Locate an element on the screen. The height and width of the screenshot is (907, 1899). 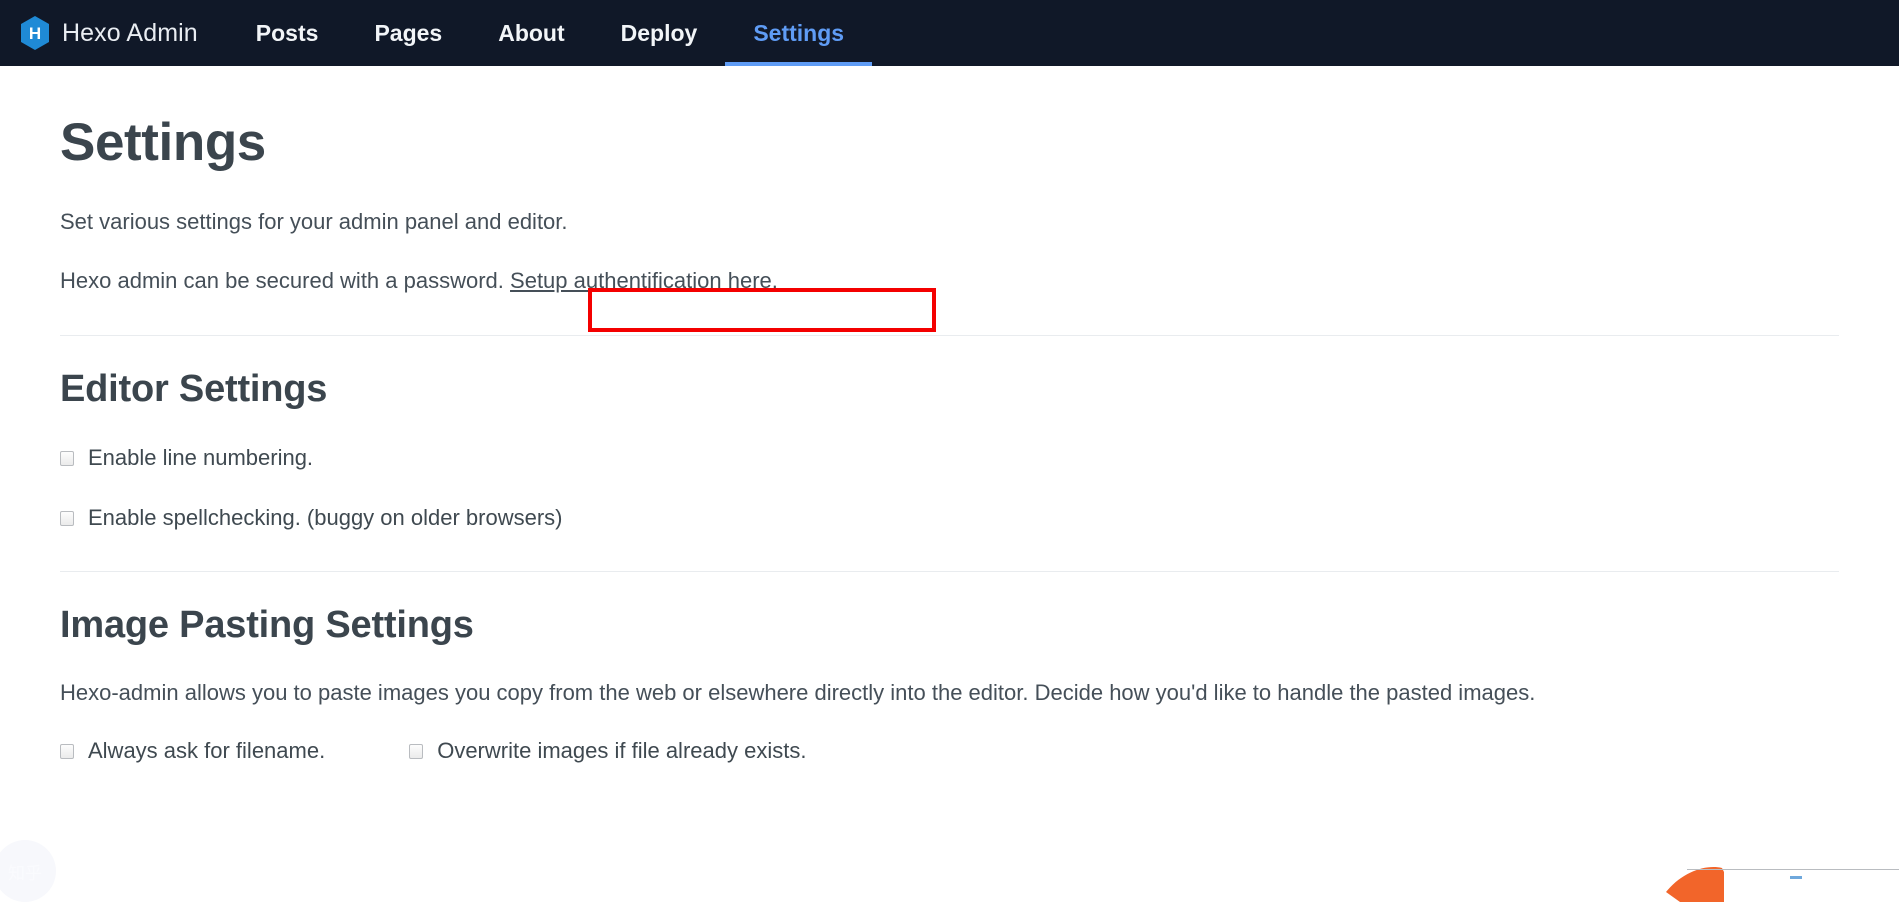
checkbox-enable-line-numbering is located at coordinates (67, 458).